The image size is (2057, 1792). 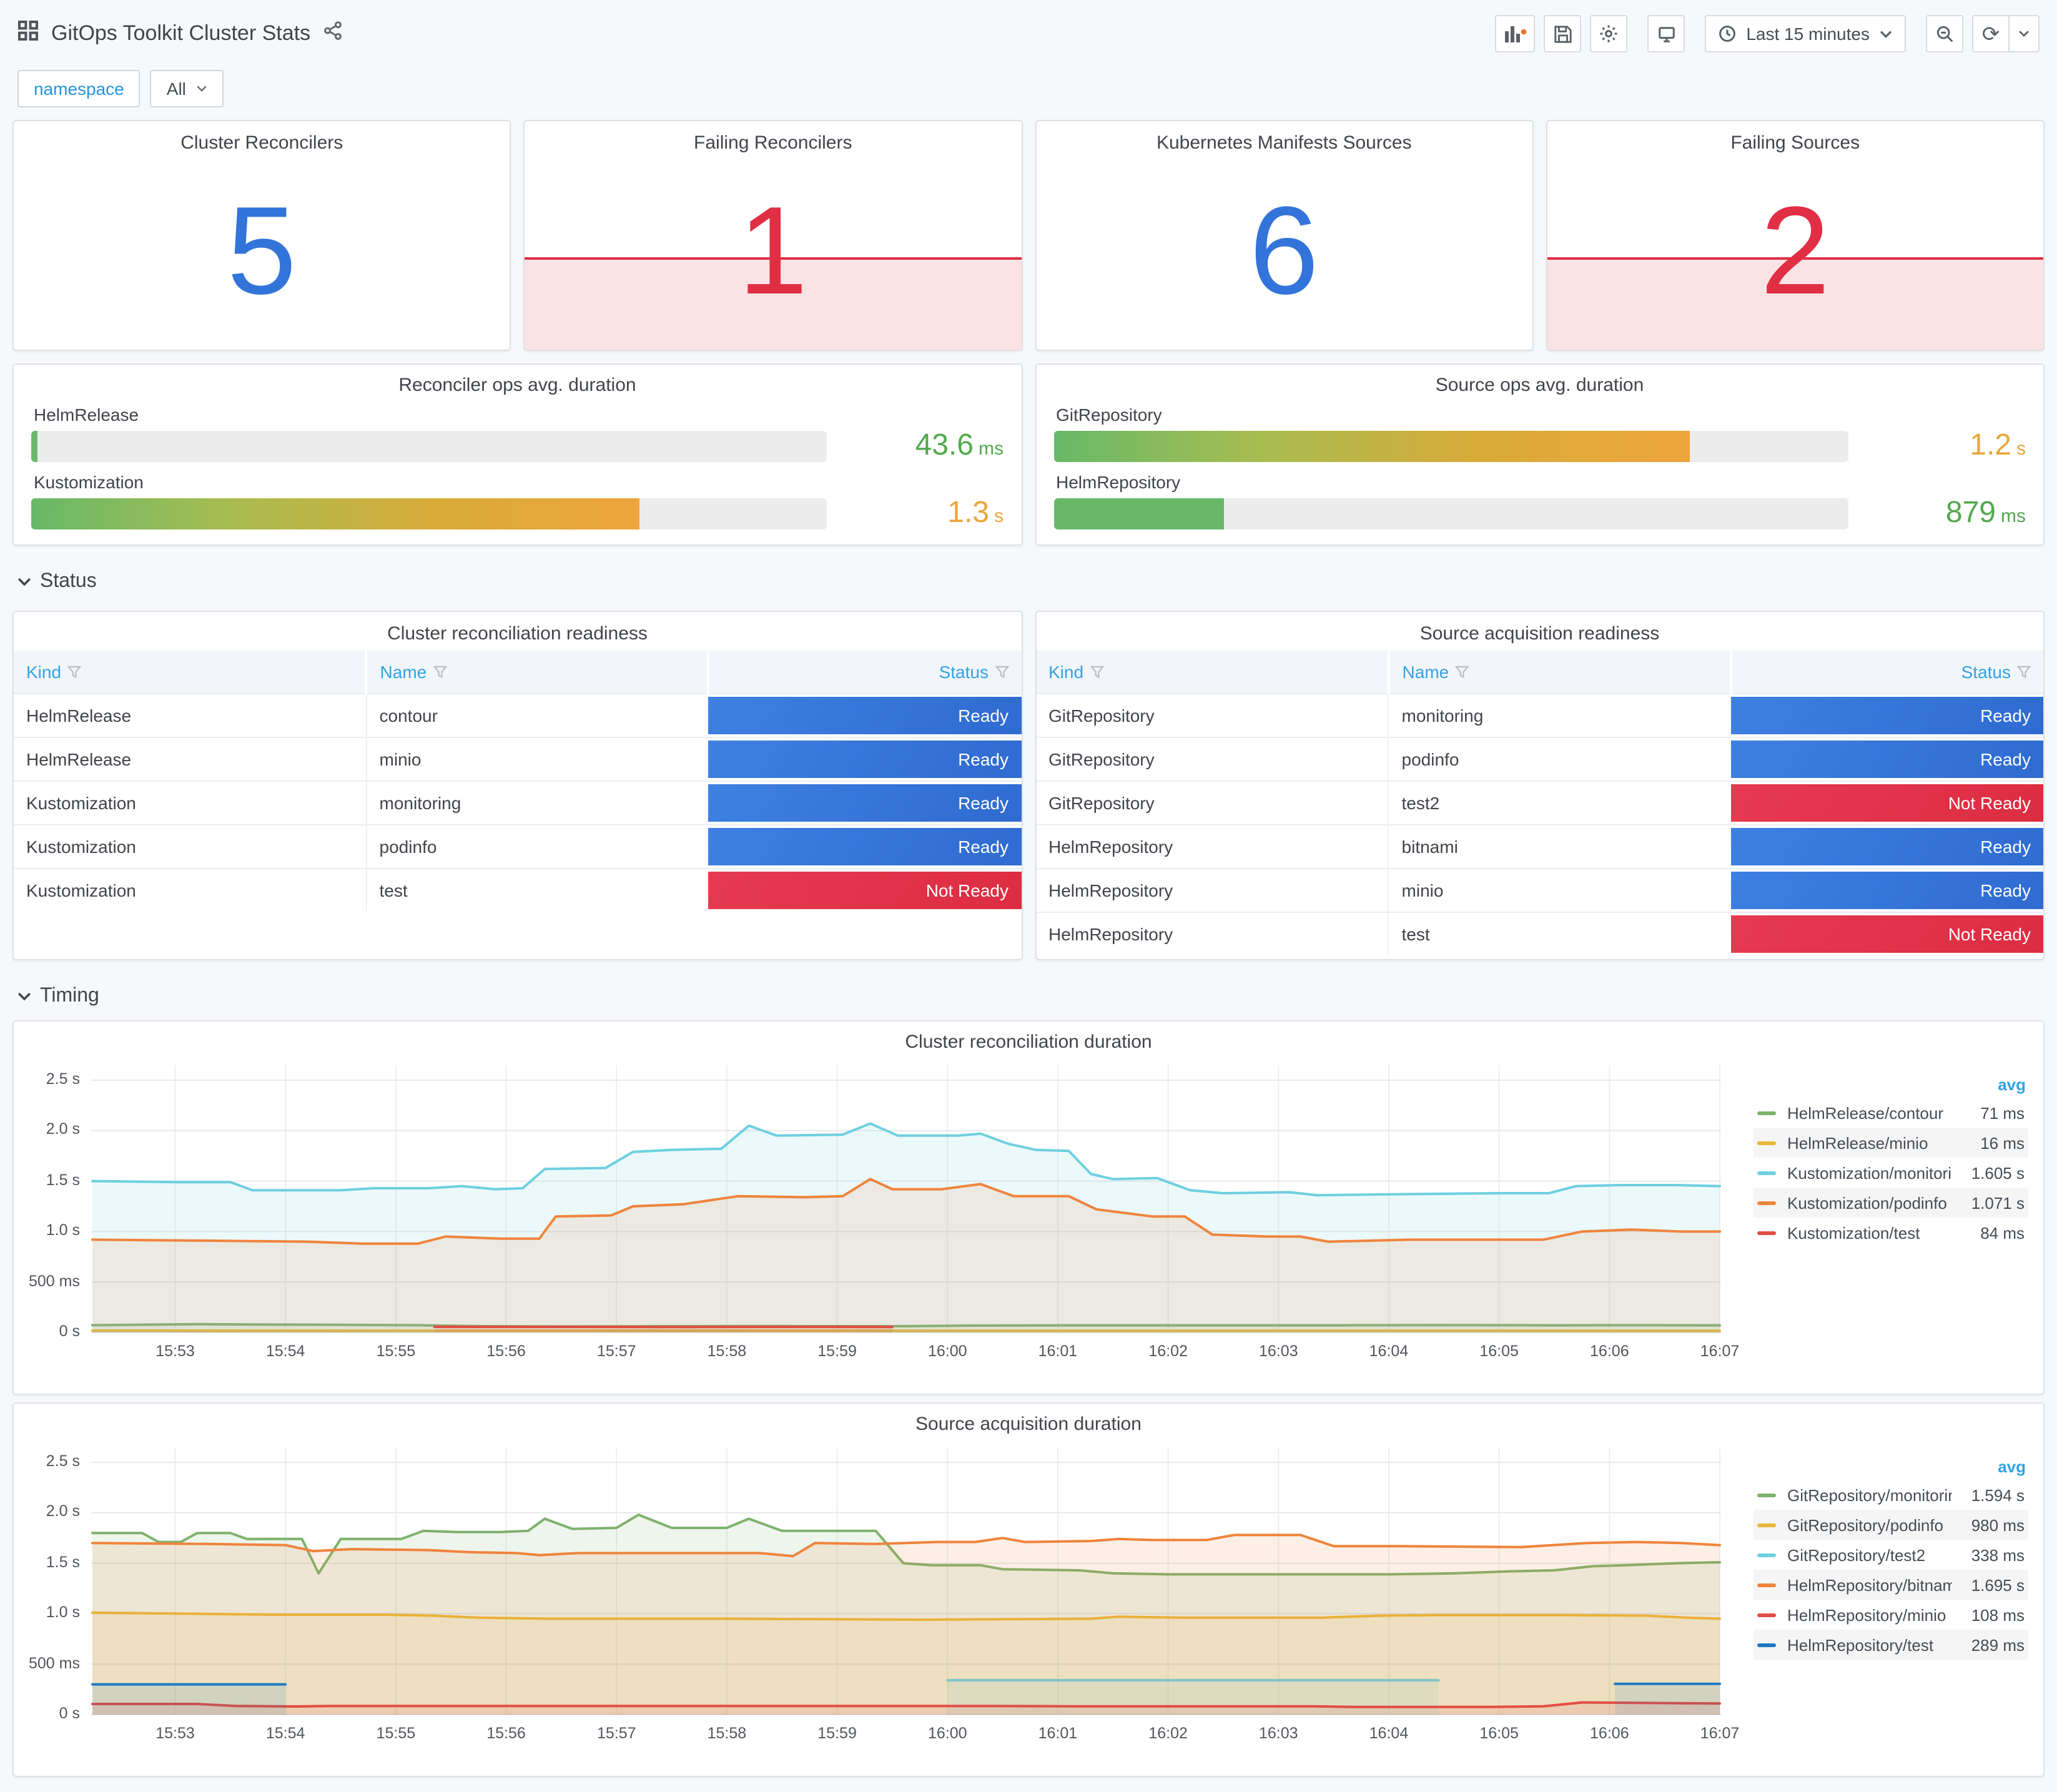 What do you see at coordinates (63, 1129) in the screenshot?
I see `y-tick-label: 2.0 s` at bounding box center [63, 1129].